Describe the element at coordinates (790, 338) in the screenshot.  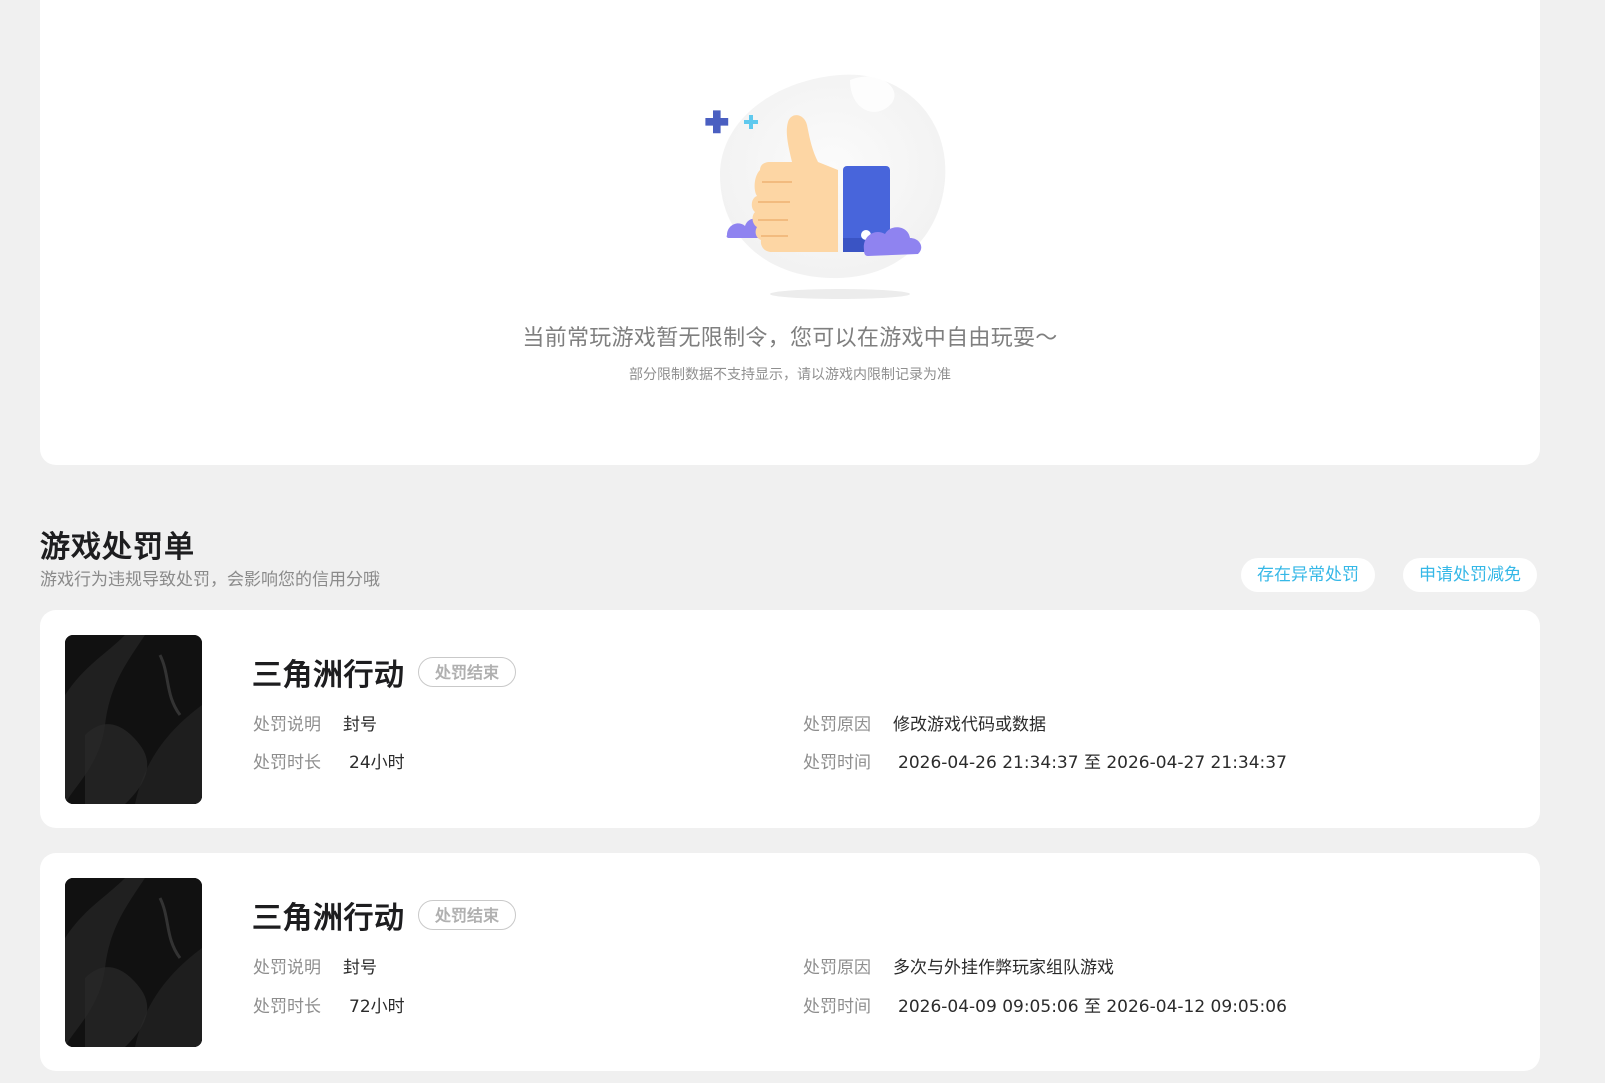
I see `empty-state-title: 当前常玩游戏暂无限制令，您可以在游戏中自由玩耍～` at that location.